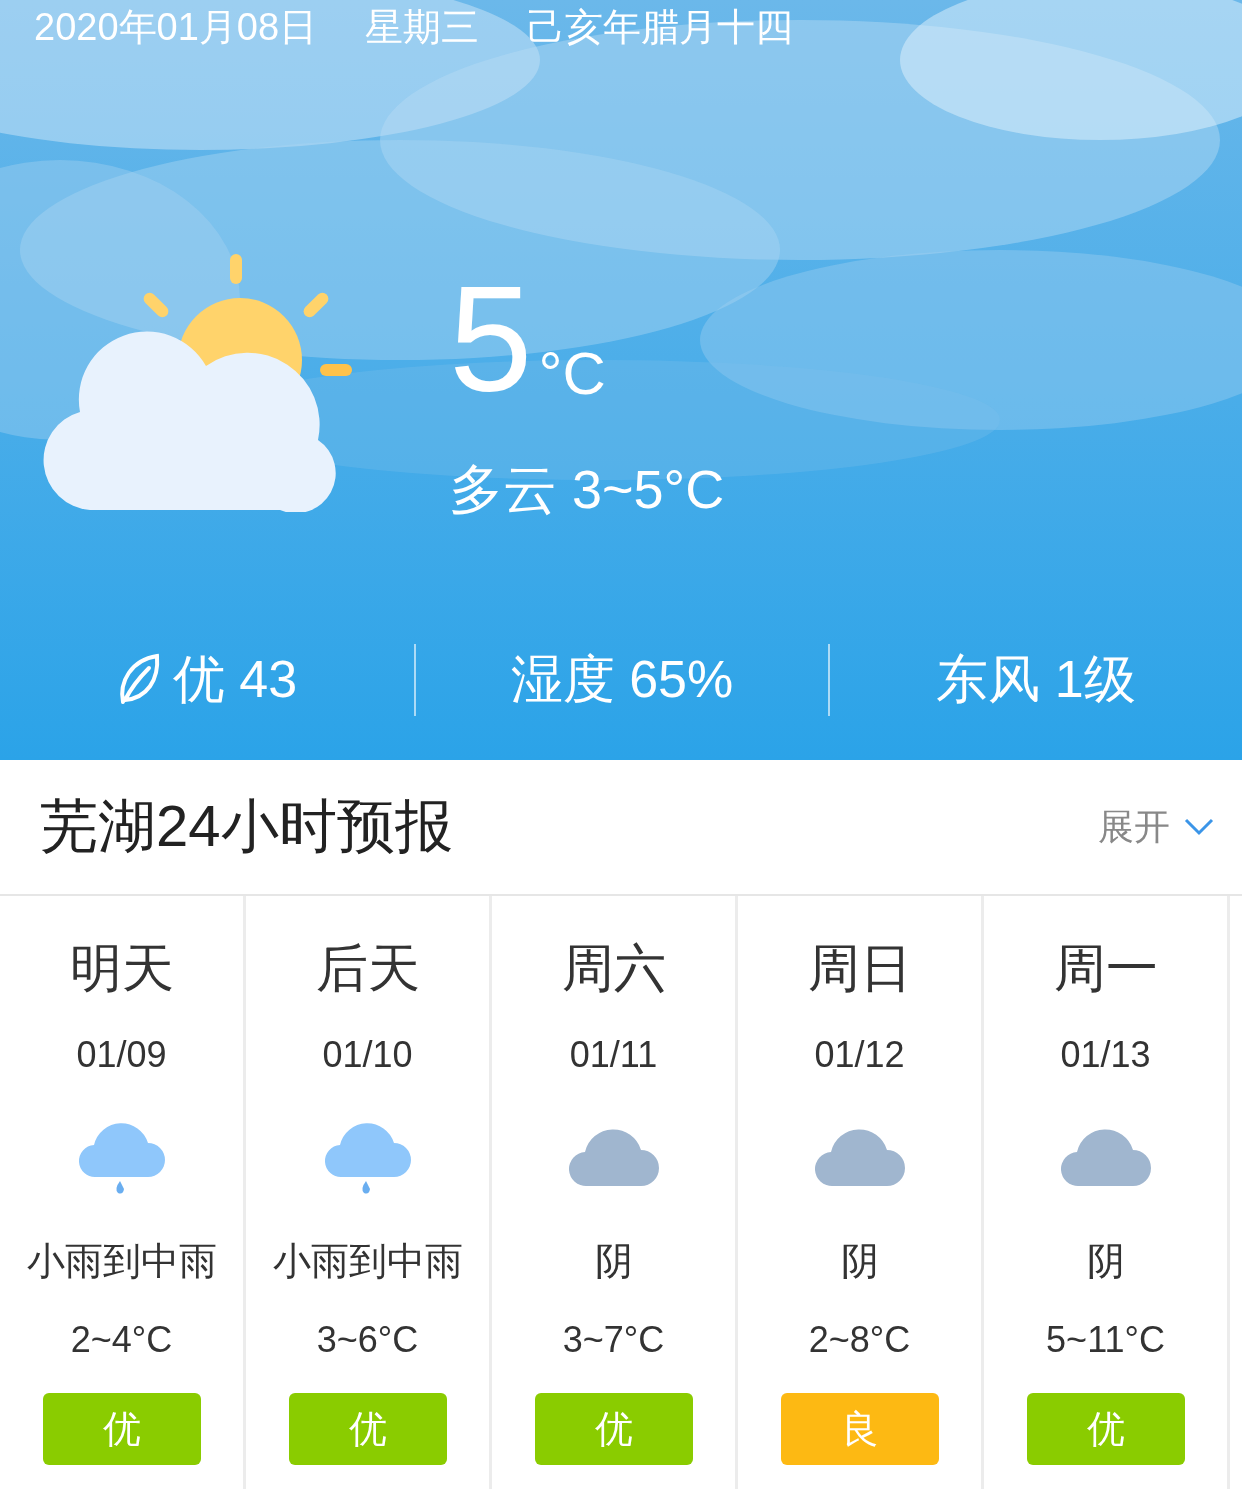 This screenshot has height=1489, width=1242. I want to click on temperature-unit: °C, so click(572, 374).